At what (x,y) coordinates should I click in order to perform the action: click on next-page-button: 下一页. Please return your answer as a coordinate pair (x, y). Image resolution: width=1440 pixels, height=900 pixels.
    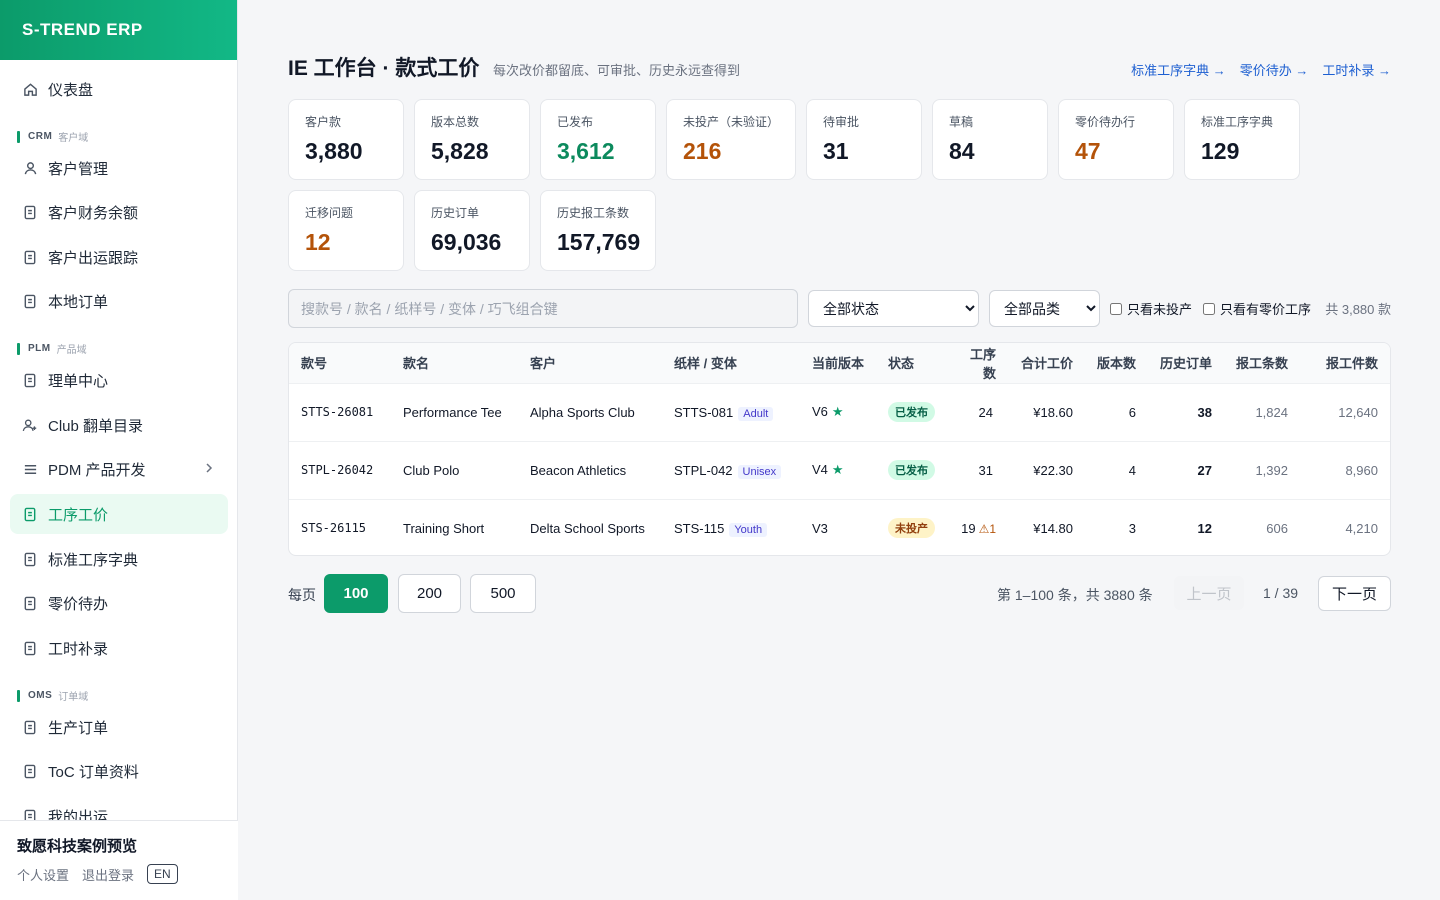
    Looking at the image, I should click on (1354, 593).